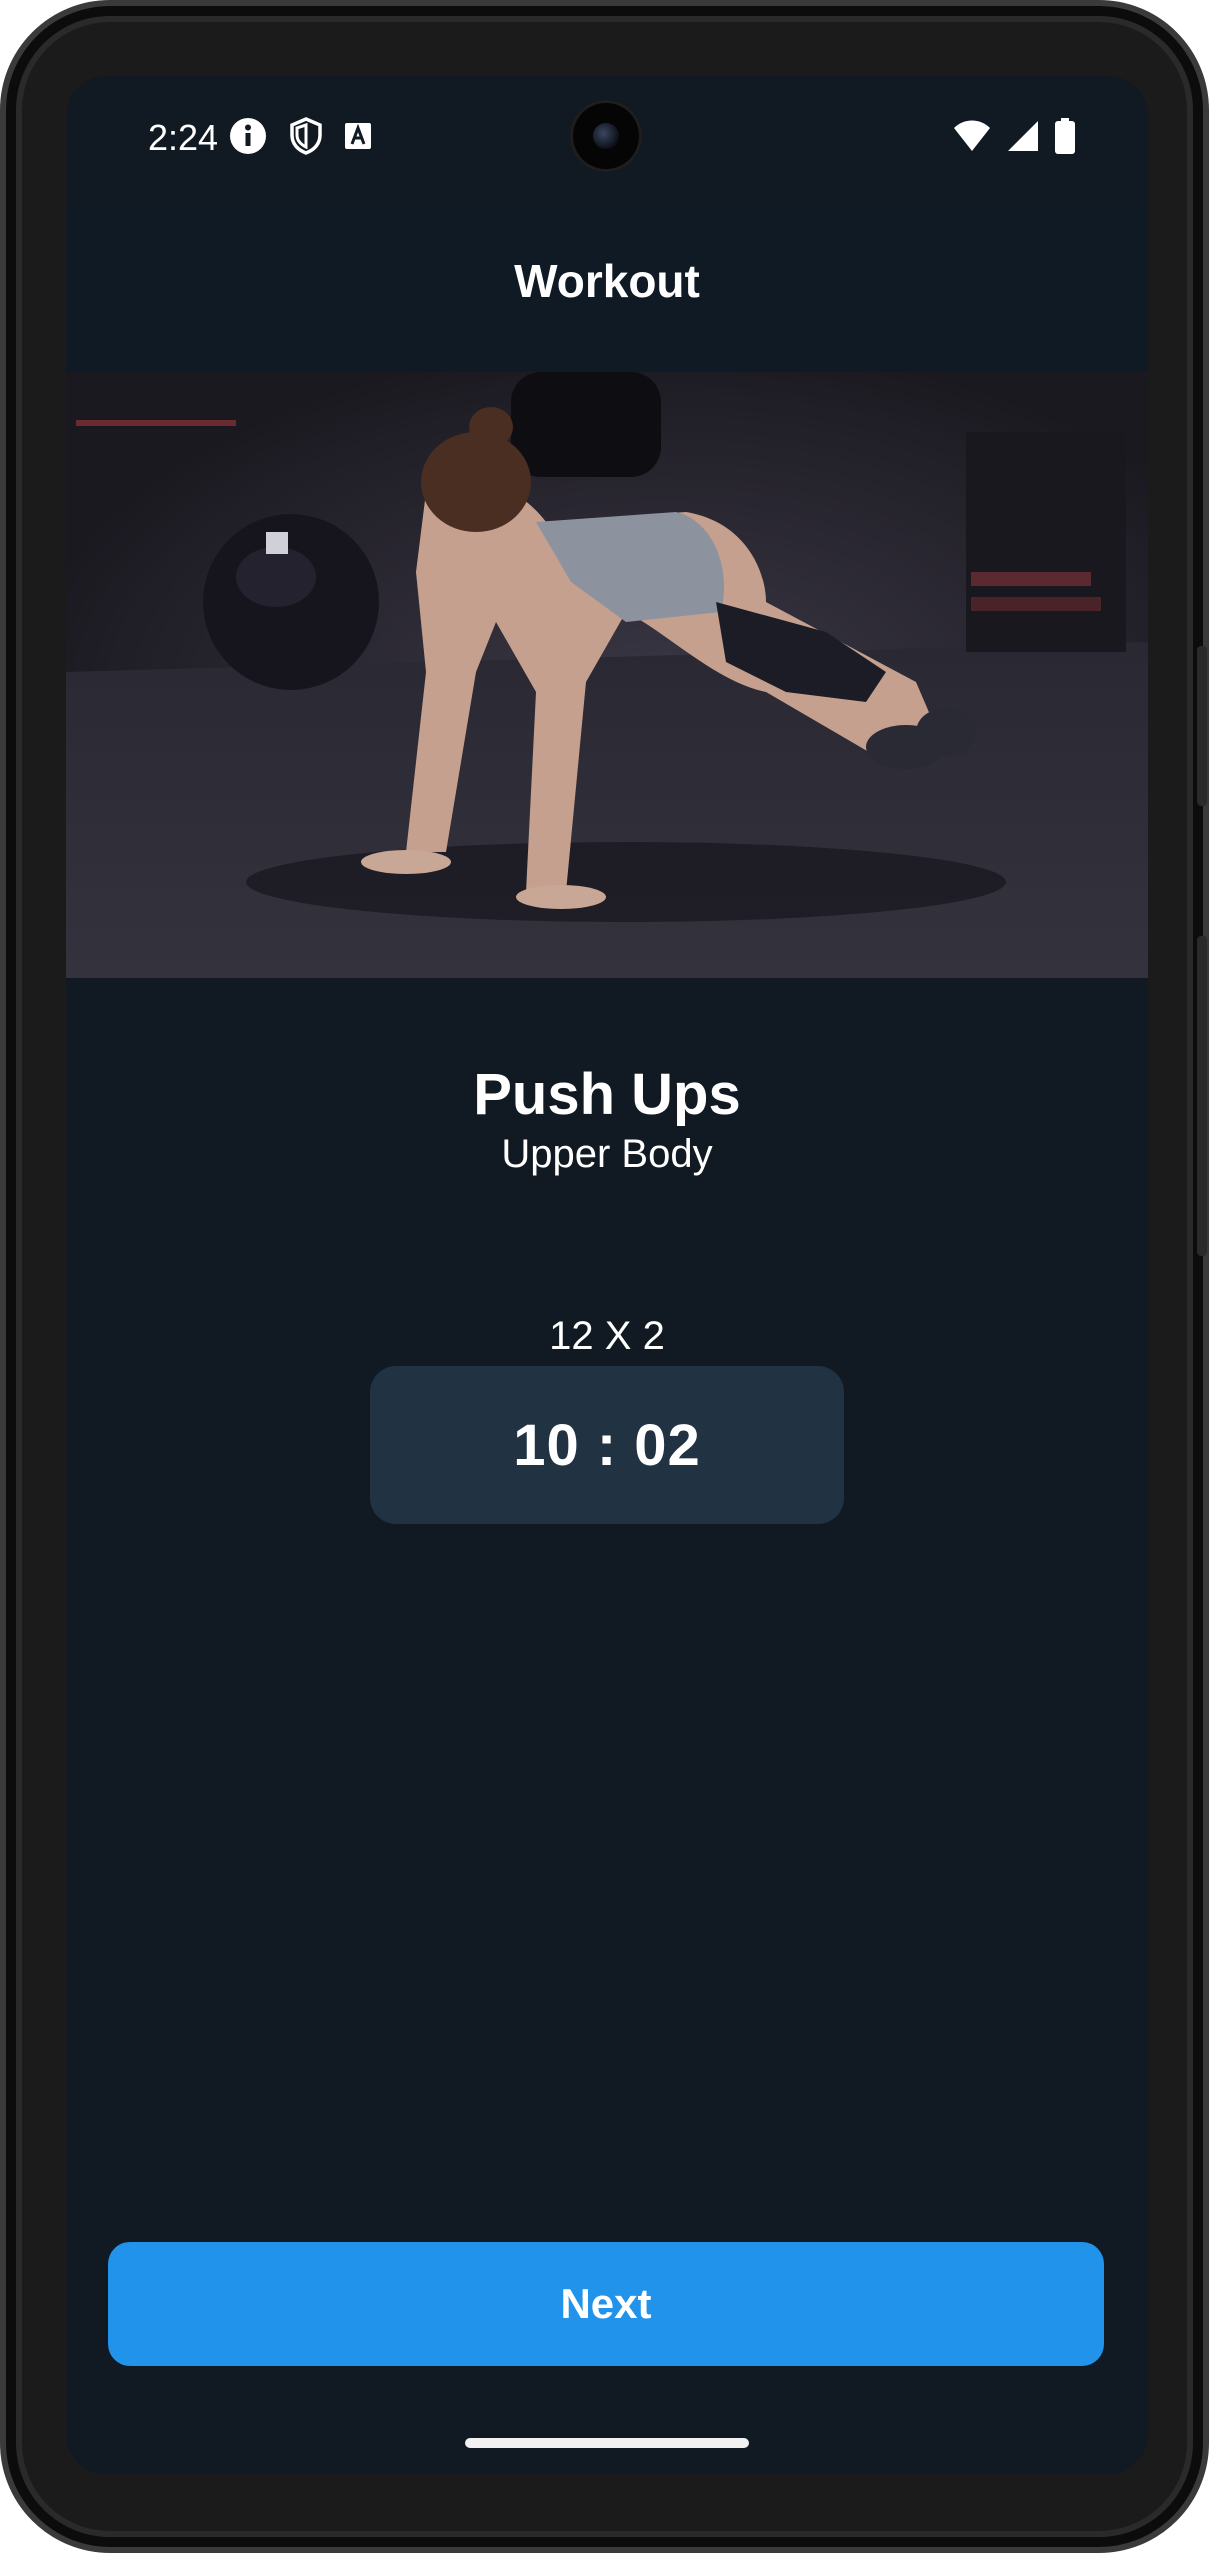 The height and width of the screenshot is (2553, 1209). I want to click on status-time: 2:24, so click(183, 137).